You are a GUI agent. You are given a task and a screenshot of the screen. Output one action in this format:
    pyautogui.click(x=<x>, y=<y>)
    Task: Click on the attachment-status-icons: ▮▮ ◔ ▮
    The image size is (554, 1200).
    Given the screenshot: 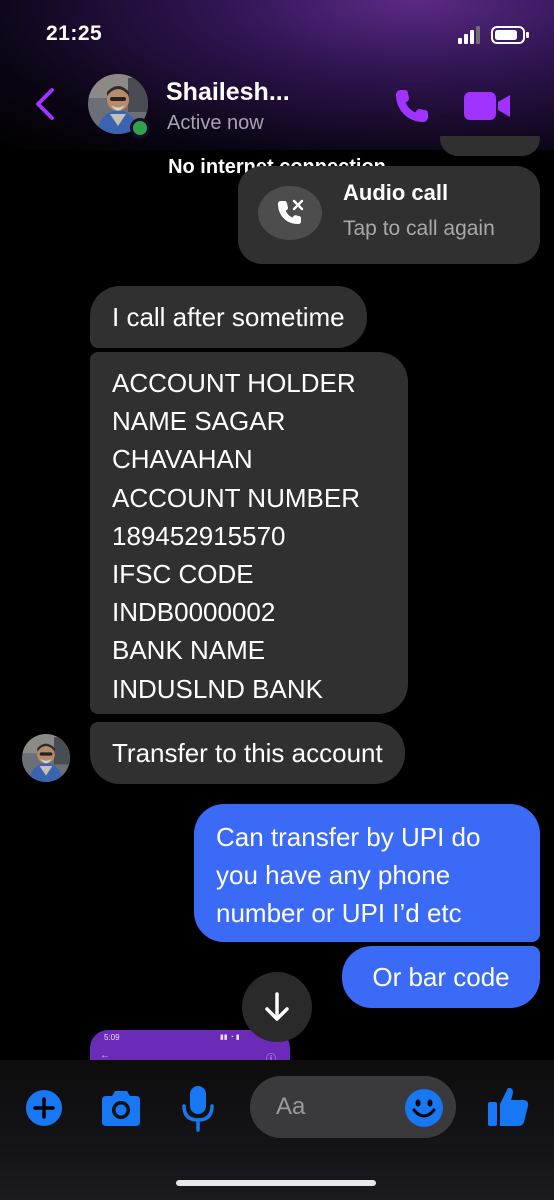 What is the action you would take?
    pyautogui.click(x=230, y=1037)
    